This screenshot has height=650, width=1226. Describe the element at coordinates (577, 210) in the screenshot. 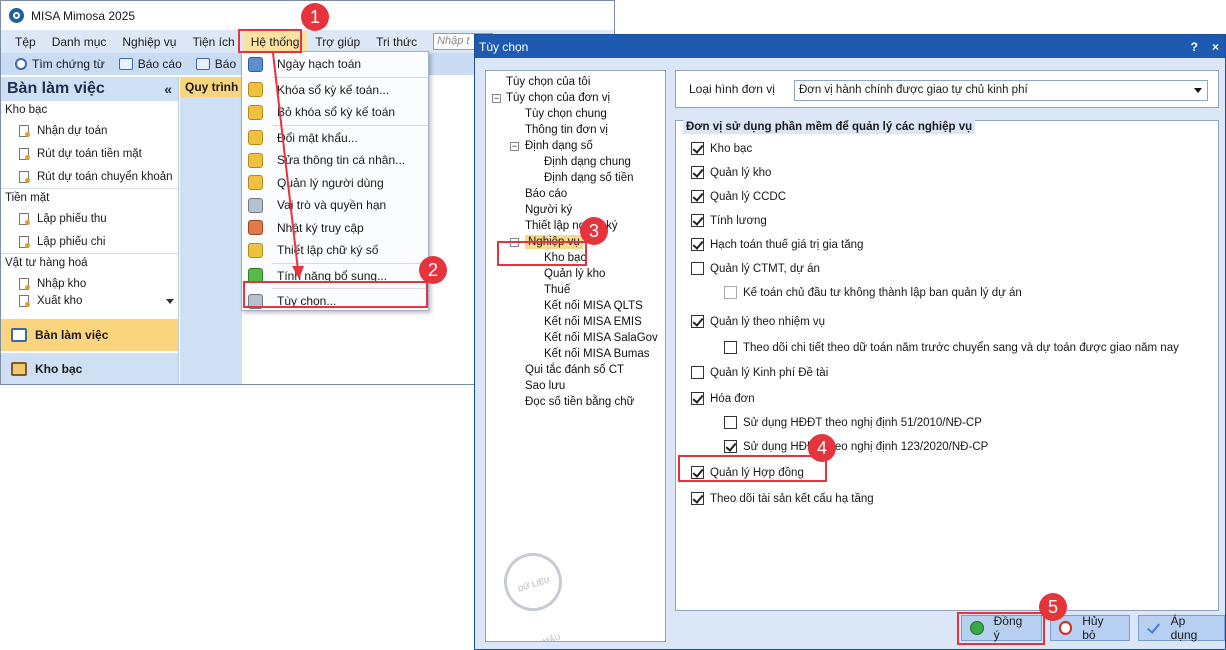

I see `tree-signer: Người ký` at that location.